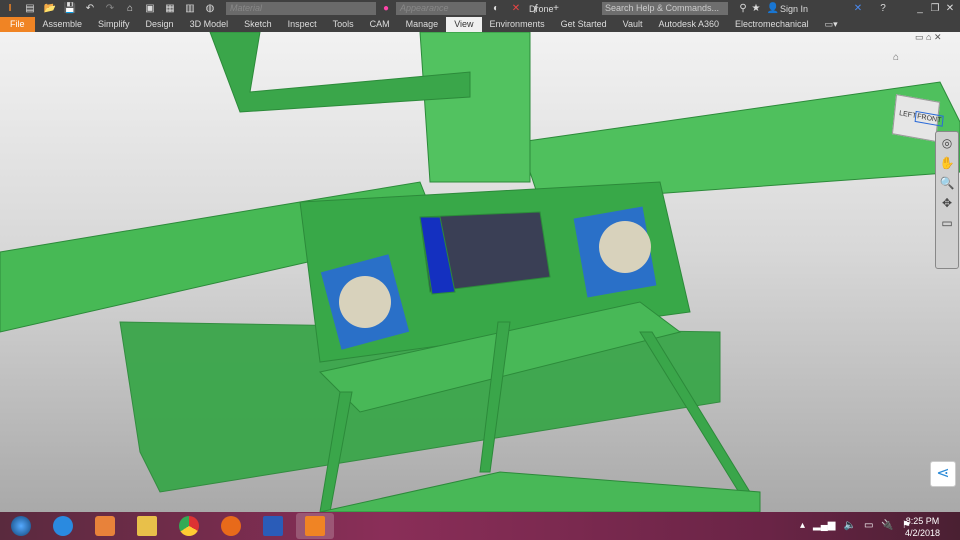 The height and width of the screenshot is (540, 960). Describe the element at coordinates (170, 9) in the screenshot. I see `measure-icon: ▦` at that location.